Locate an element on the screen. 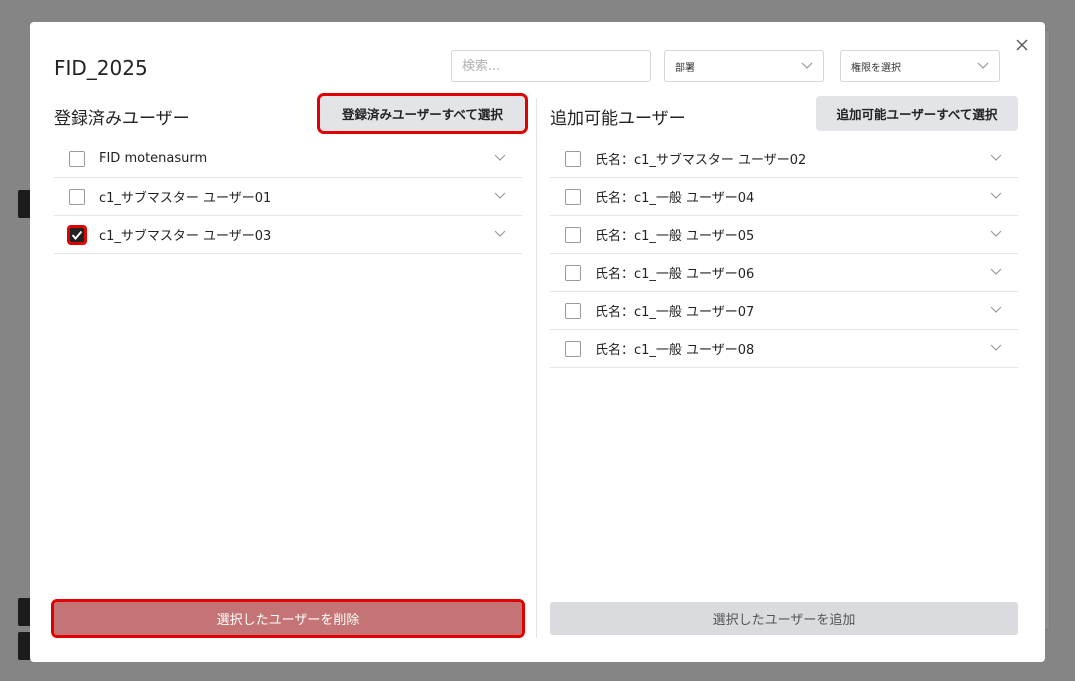  check-icon is located at coordinates (77, 235).